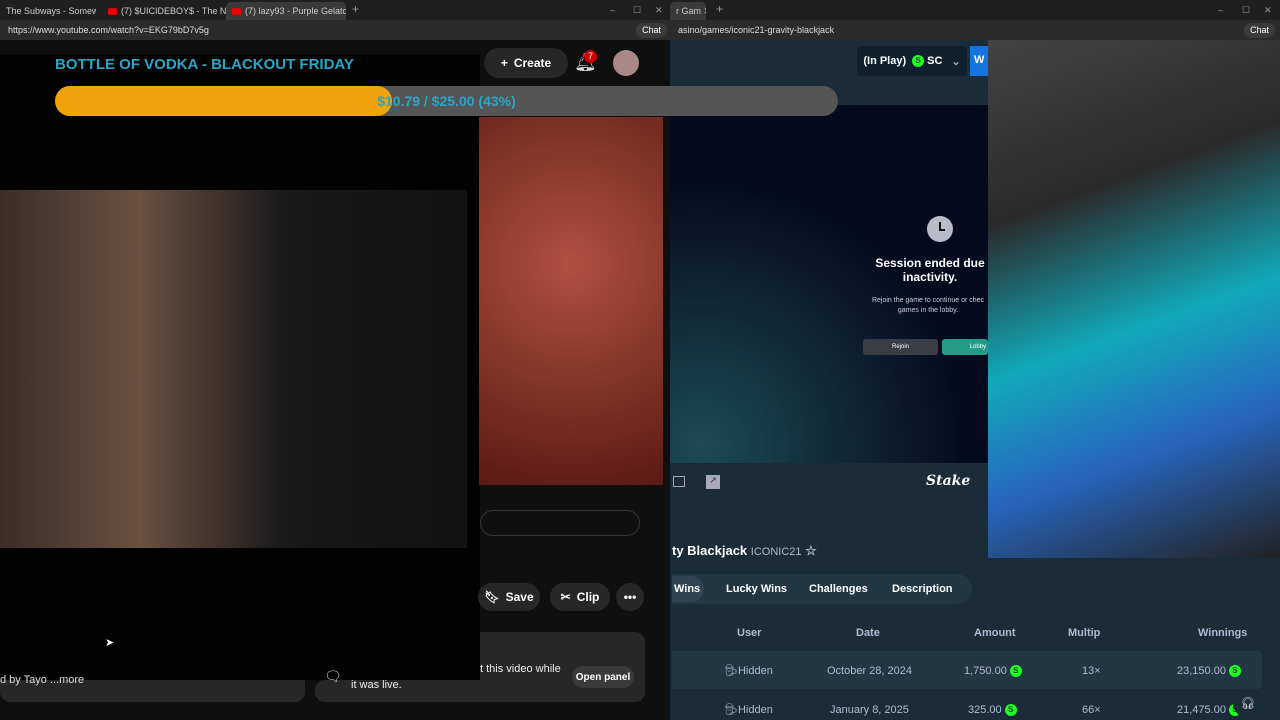  What do you see at coordinates (992, 710) in the screenshot?
I see `amount-cell: 325.00 S` at bounding box center [992, 710].